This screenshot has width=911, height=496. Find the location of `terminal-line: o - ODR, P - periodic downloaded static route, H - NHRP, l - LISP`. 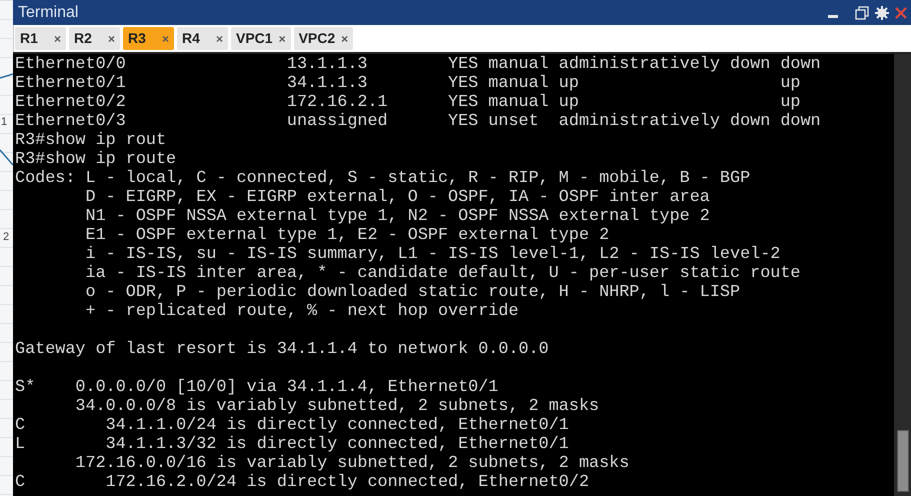

terminal-line: o - ODR, P - periodic downloaded static route, H - NHRP, l - LISP is located at coordinates (413, 292).